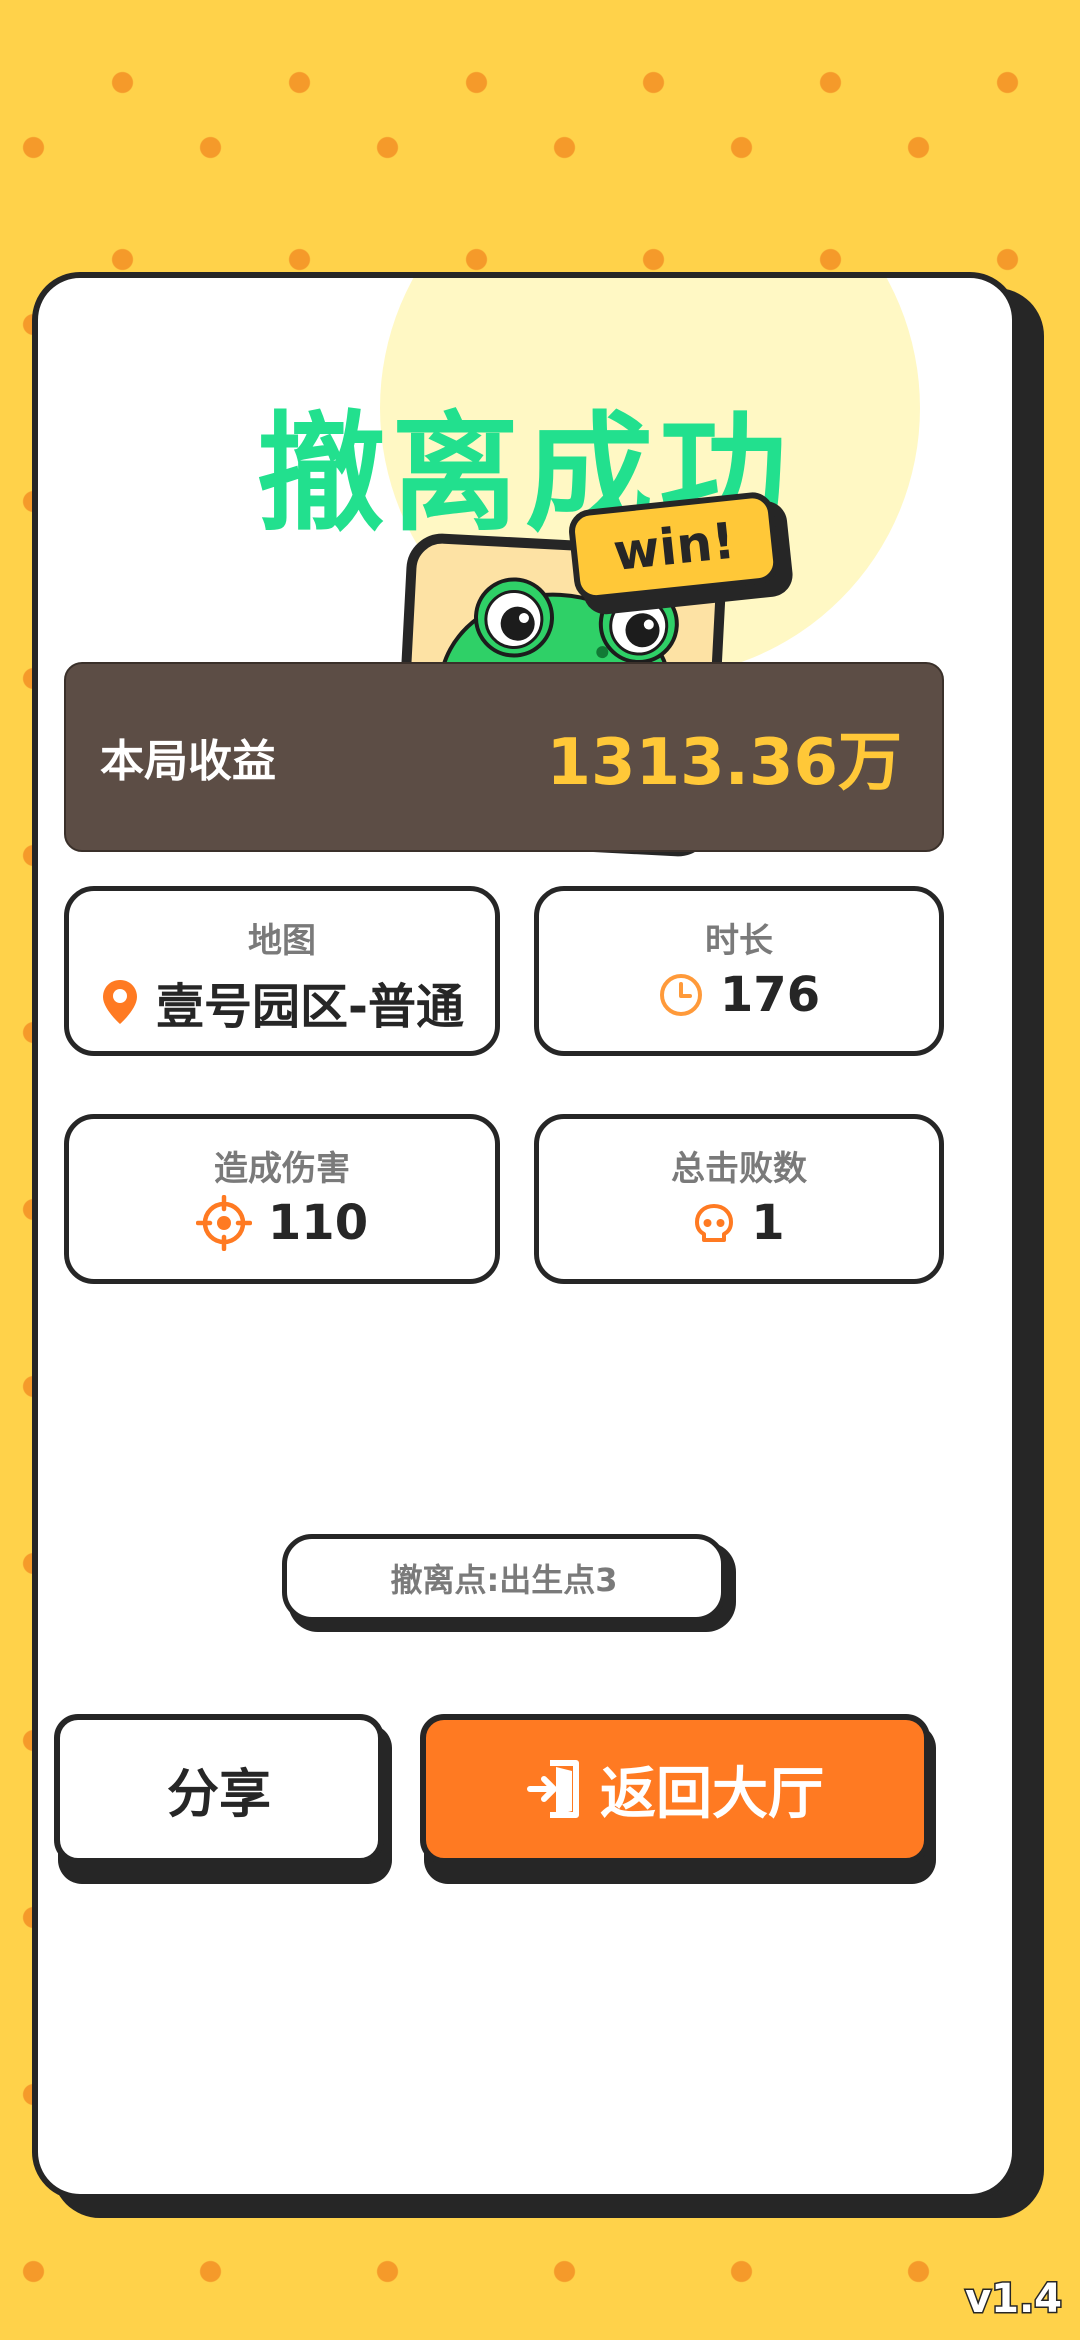  What do you see at coordinates (318, 1223) in the screenshot?
I see `stat-damage-value: 110` at bounding box center [318, 1223].